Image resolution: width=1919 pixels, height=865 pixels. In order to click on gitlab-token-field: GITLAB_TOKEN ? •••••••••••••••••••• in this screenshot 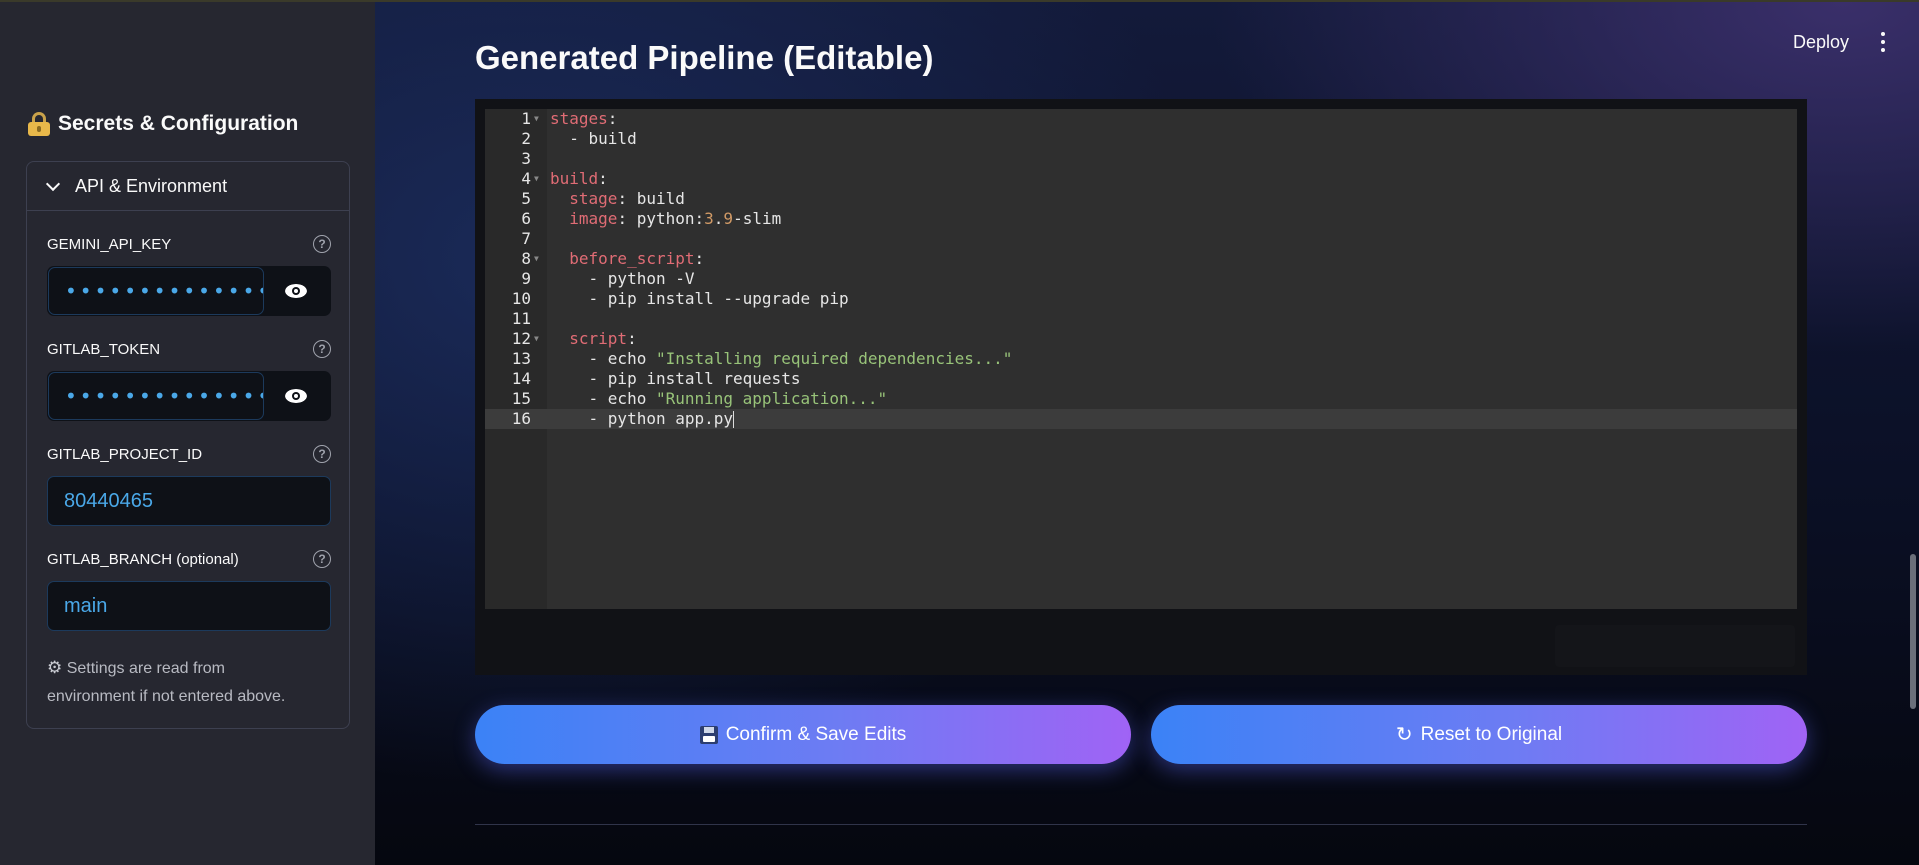, I will do `click(189, 379)`.